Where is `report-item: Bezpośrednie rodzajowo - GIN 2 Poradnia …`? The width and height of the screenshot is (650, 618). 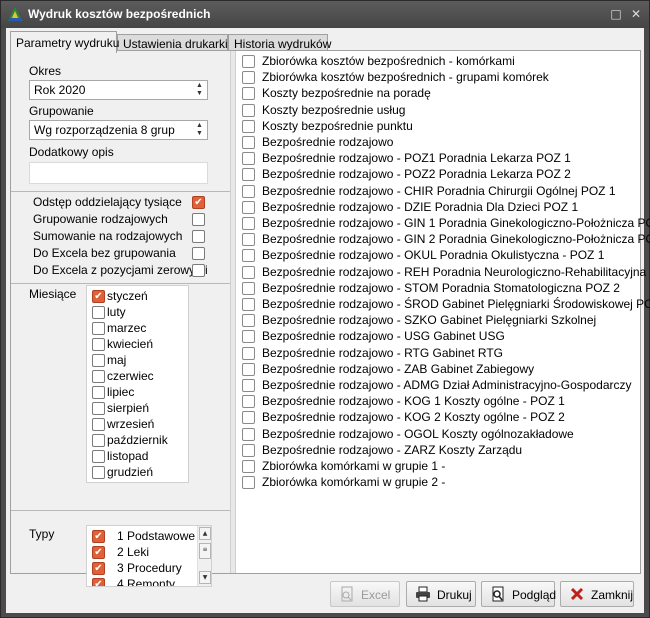
report-item: Bezpośrednie rodzajowo - GIN 2 Poradnia … is located at coordinates (443, 239).